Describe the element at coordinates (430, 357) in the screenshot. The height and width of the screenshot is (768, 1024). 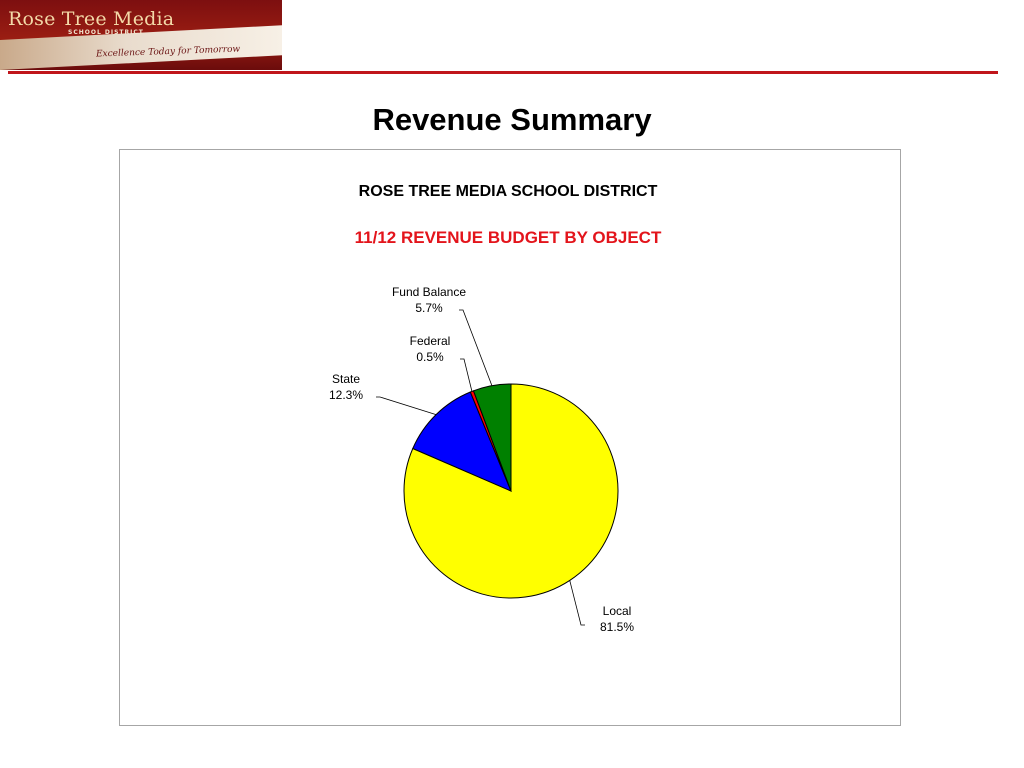
I see `slice-value-label-federal: 0.5%` at that location.